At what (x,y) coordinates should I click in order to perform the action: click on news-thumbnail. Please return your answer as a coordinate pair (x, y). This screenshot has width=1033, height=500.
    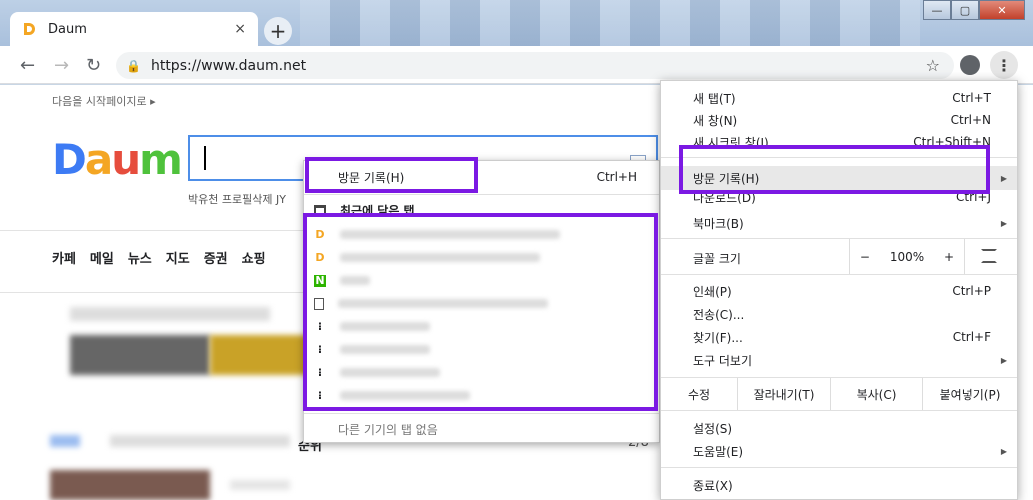
    Looking at the image, I should click on (130, 485).